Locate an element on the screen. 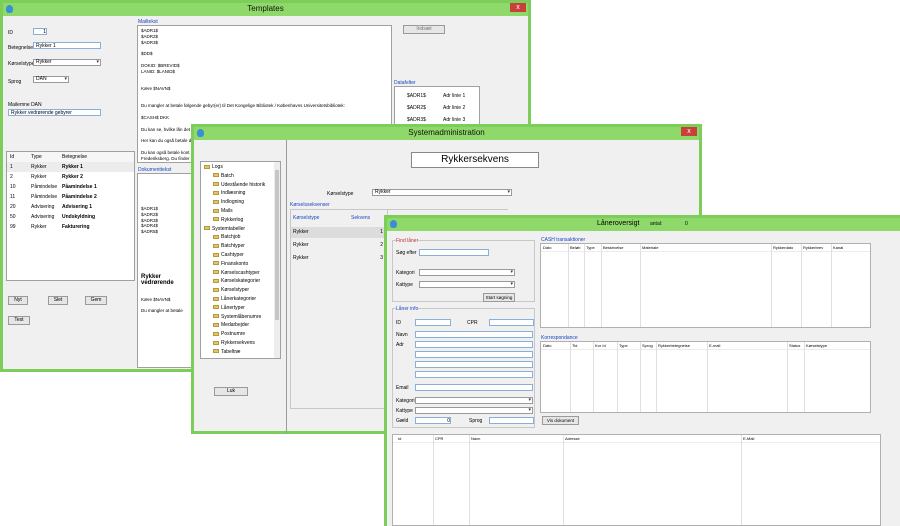  kattype2-select: ▾ is located at coordinates (474, 410).